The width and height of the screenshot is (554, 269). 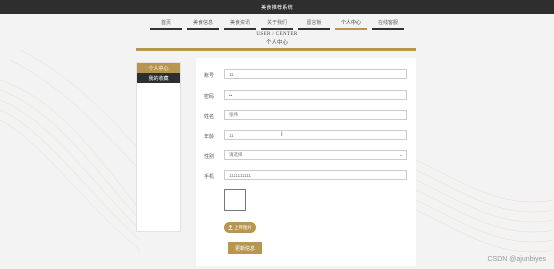 I want to click on text-cursor-icon: I, so click(x=282, y=135).